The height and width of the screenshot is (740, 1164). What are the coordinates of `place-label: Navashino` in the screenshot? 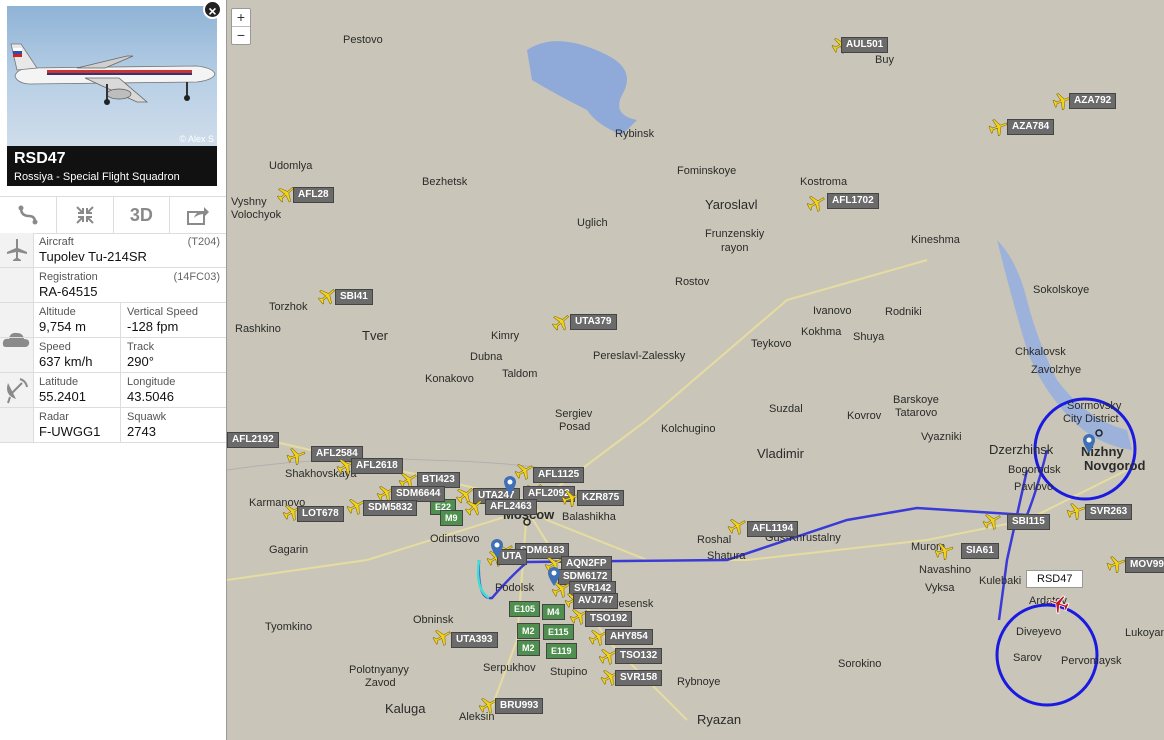 It's located at (945, 570).